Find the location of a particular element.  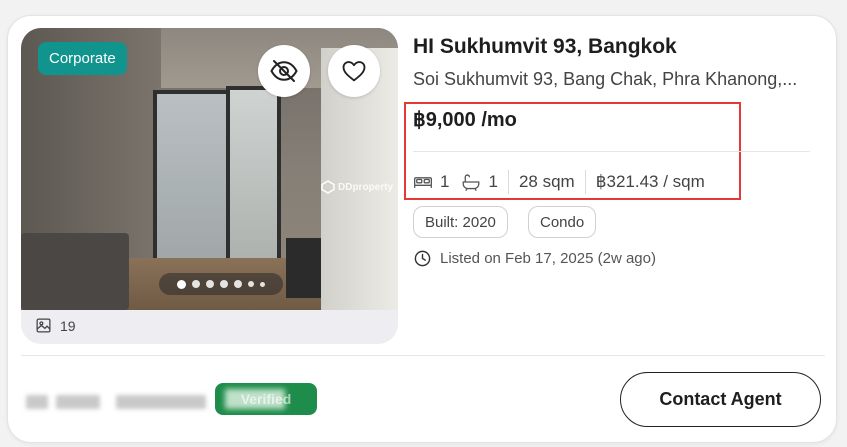

listed-date: Listed on Feb 17, 2025 (2w ago) is located at coordinates (534, 258).